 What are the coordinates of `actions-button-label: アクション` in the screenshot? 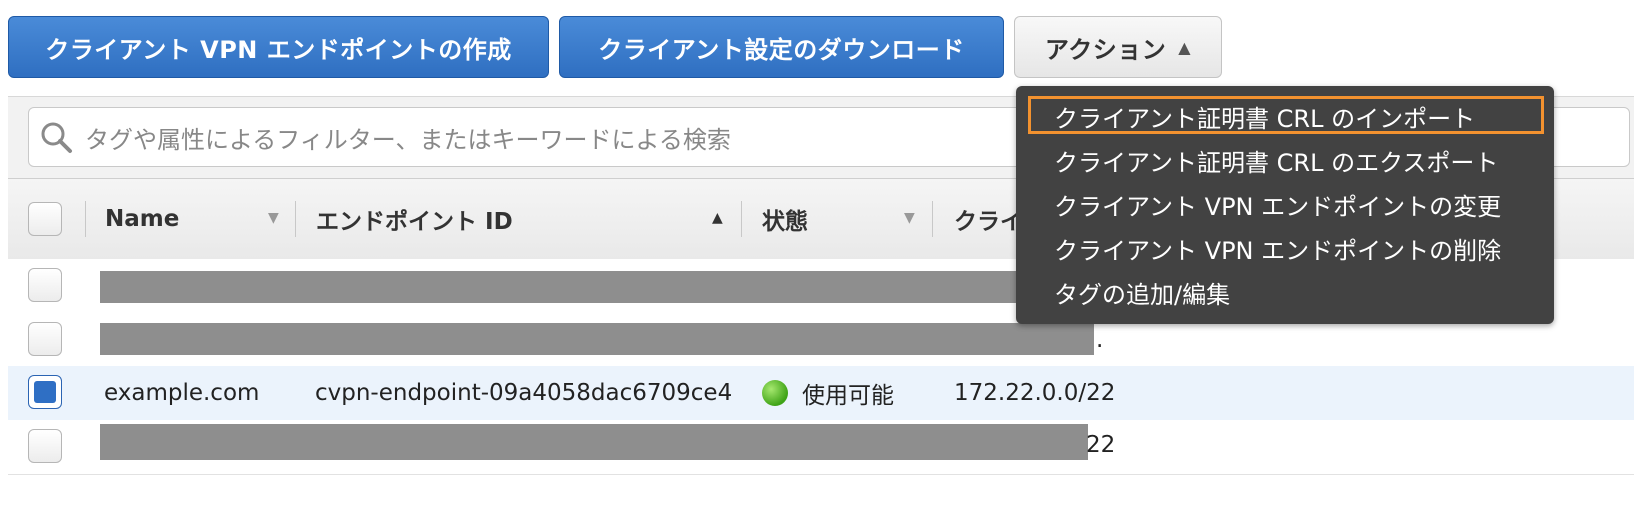 It's located at (1105, 49).